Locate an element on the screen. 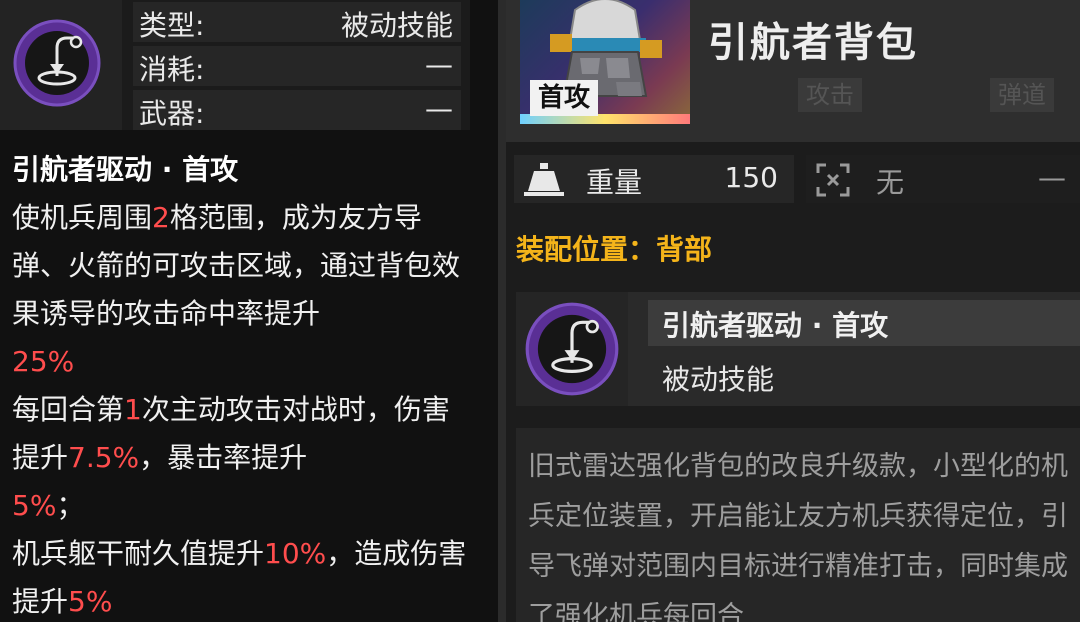 This screenshot has height=622, width=1080. panel-divider is located at coordinates (502, 311).